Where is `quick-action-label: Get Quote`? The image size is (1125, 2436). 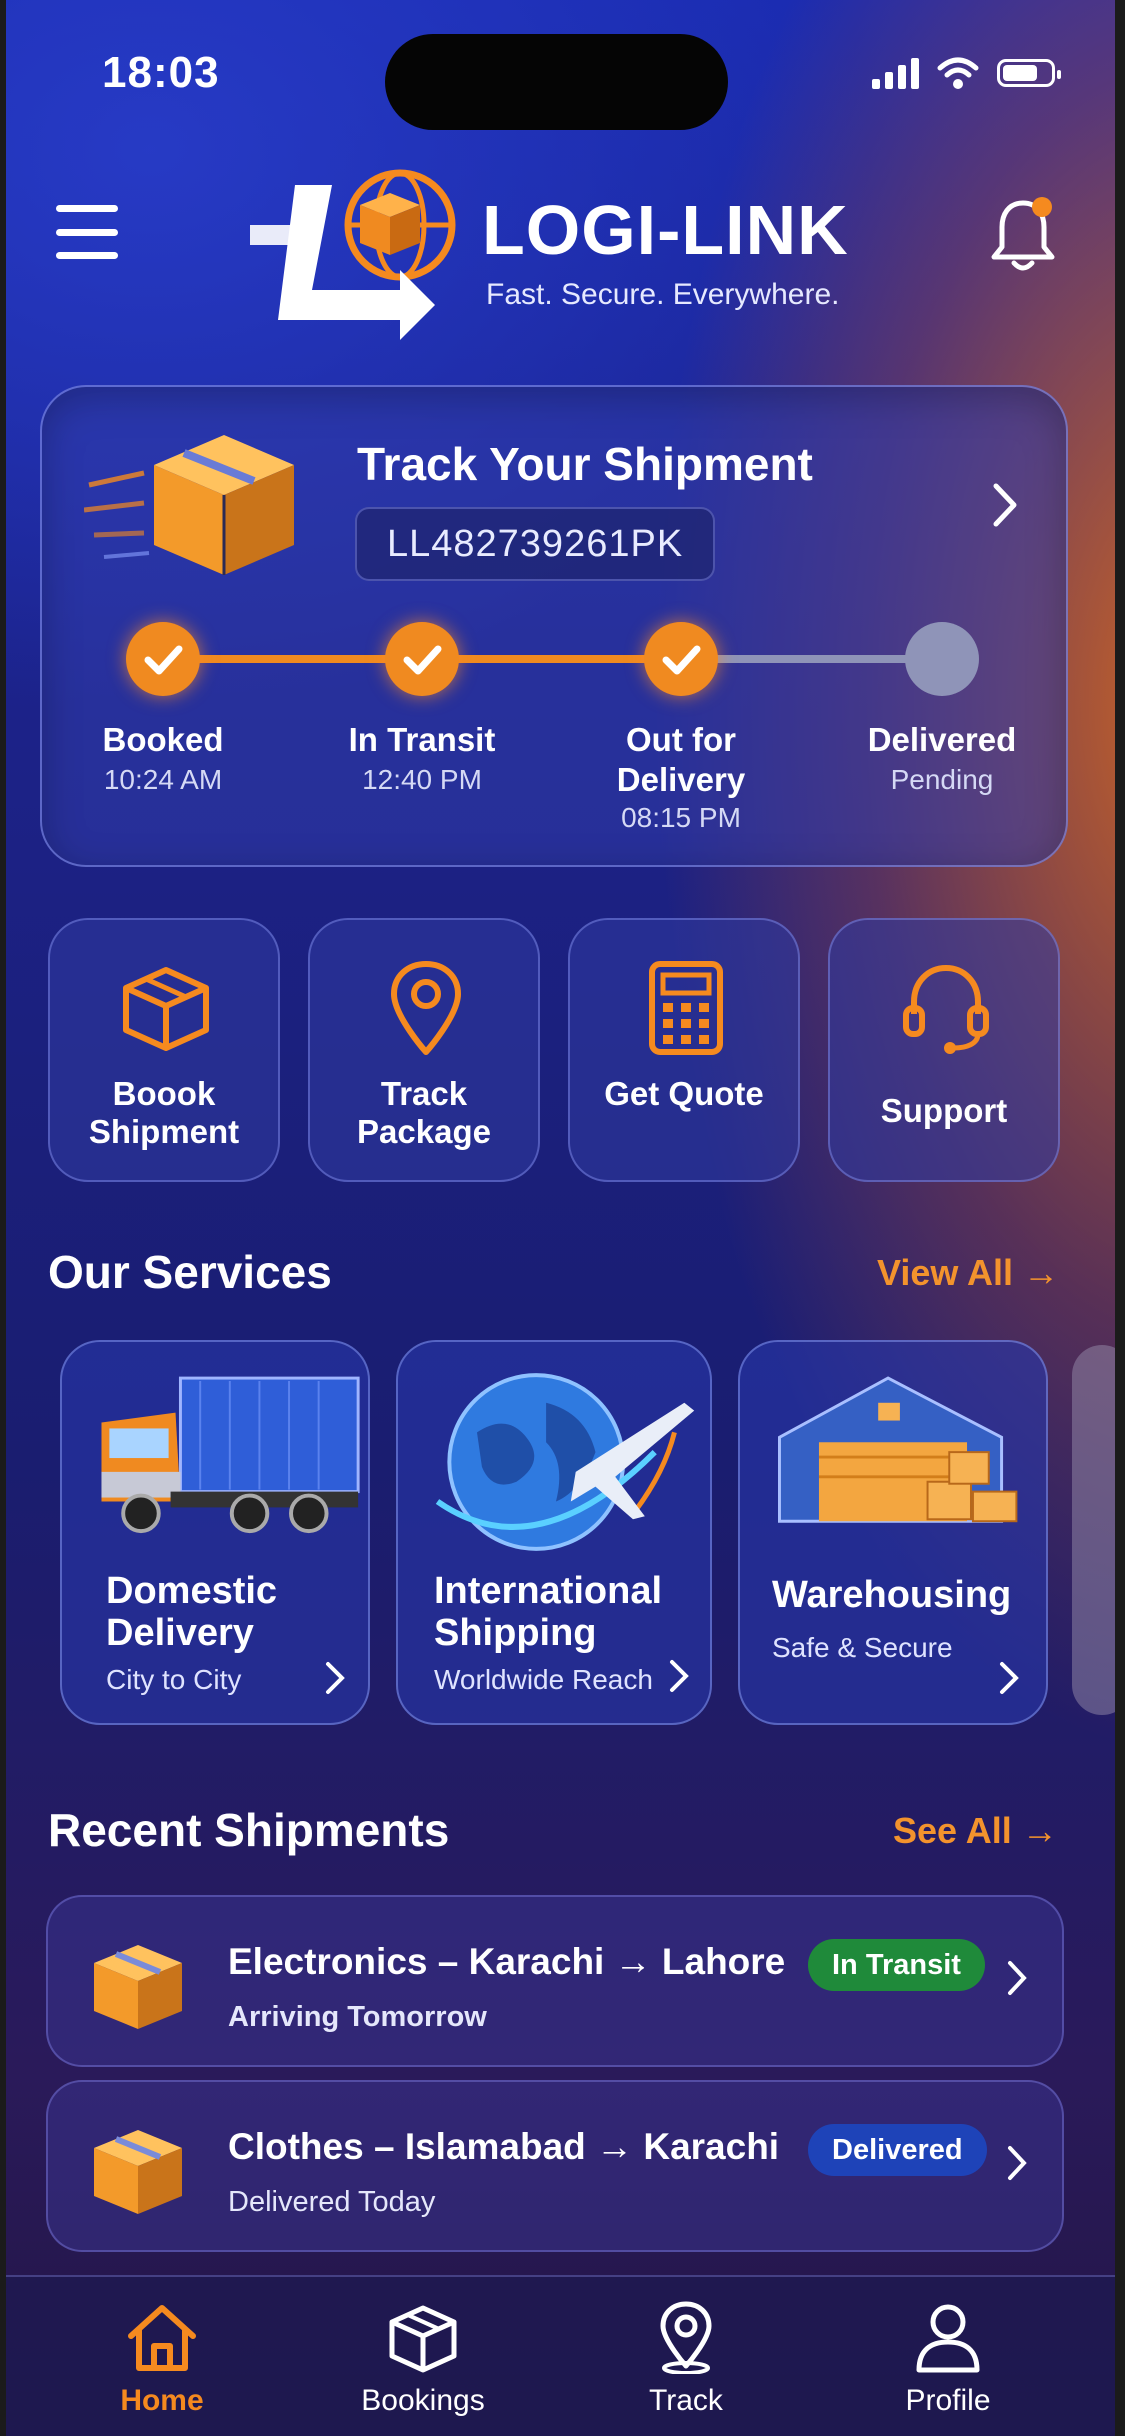 quick-action-label: Get Quote is located at coordinates (684, 1093).